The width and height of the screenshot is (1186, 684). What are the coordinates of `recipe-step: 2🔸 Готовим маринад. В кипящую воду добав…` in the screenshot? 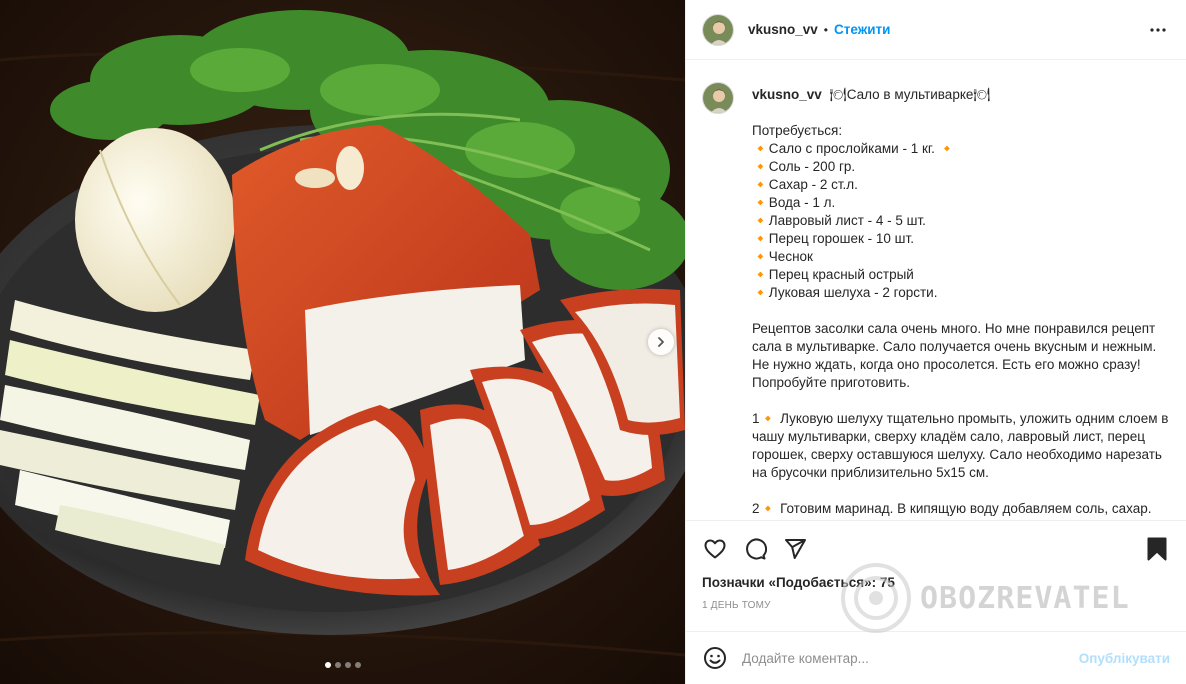 It's located at (952, 508).